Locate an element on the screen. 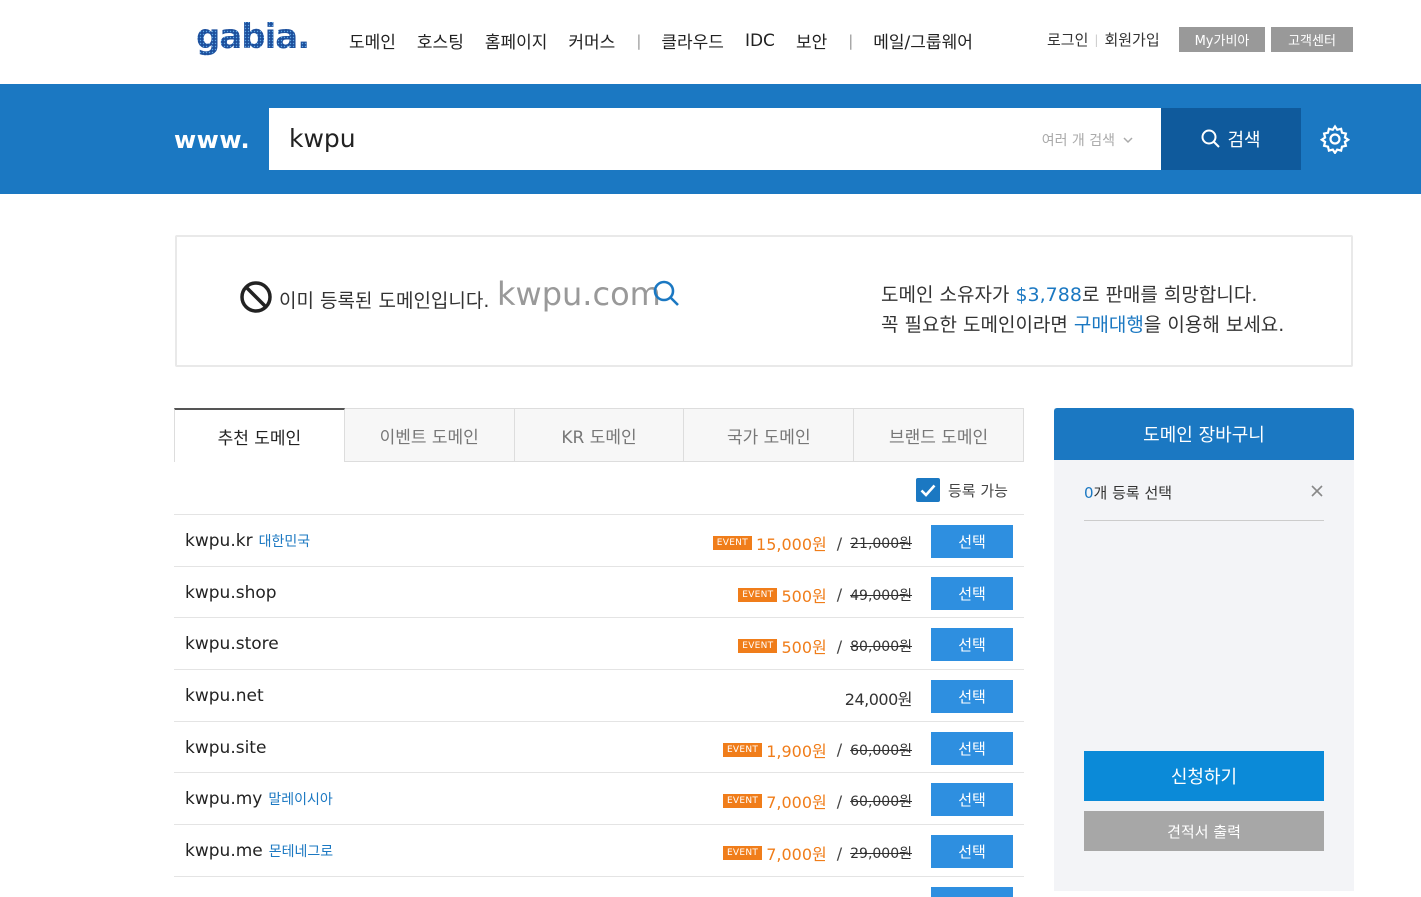 This screenshot has width=1421, height=897. domain-price: 24,000원 is located at coordinates (878, 698).